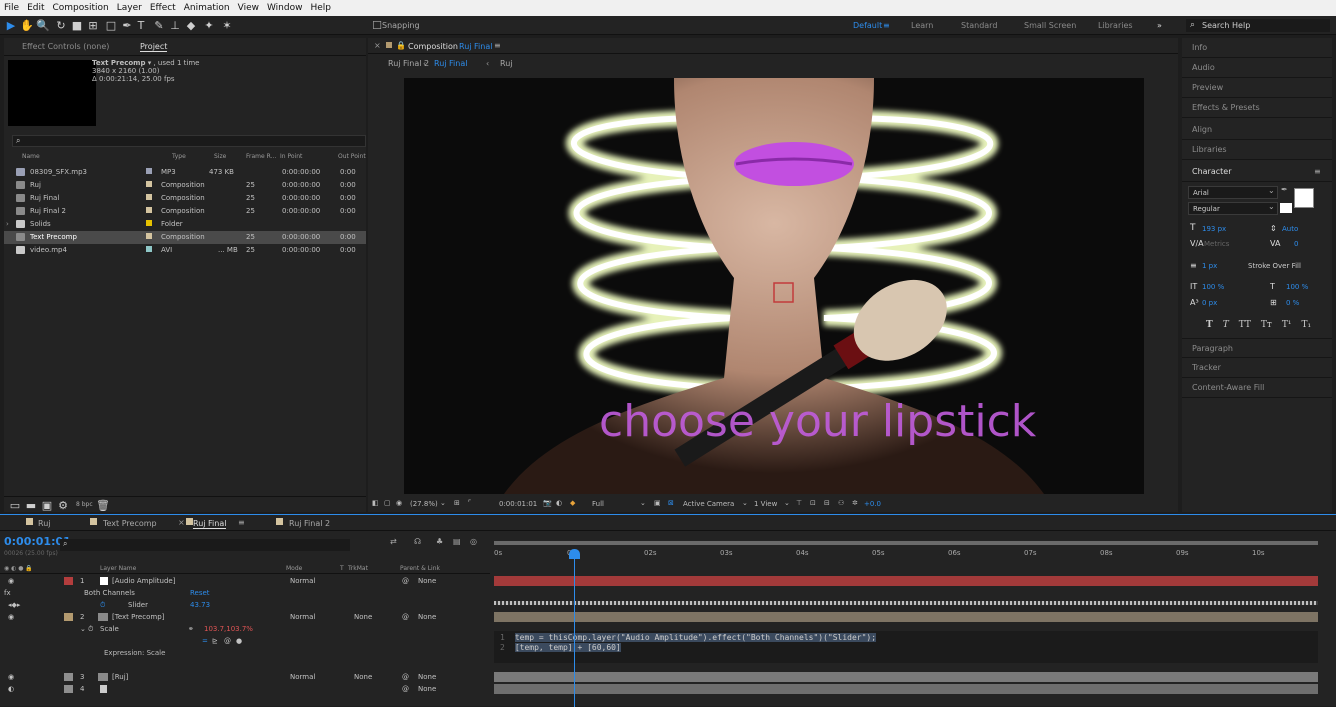  I want to click on project-row: Ruj Final Composition 25 0:00:00:00 0:00, so click(185, 198).